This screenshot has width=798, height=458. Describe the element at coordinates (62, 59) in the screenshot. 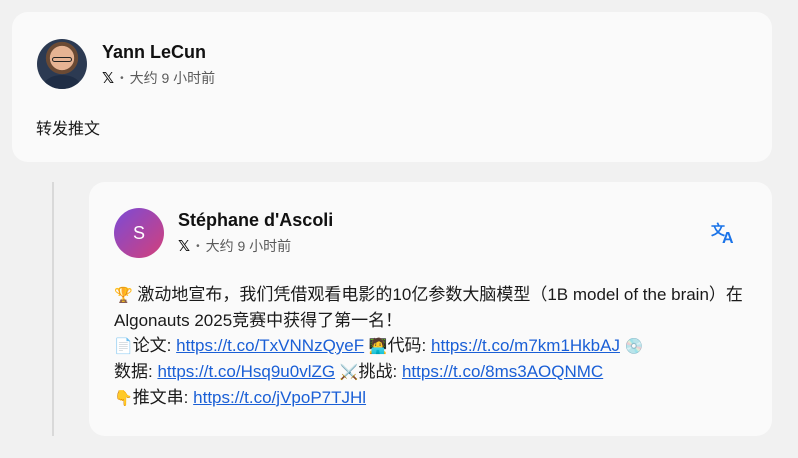

I see `avatar-glasses` at that location.